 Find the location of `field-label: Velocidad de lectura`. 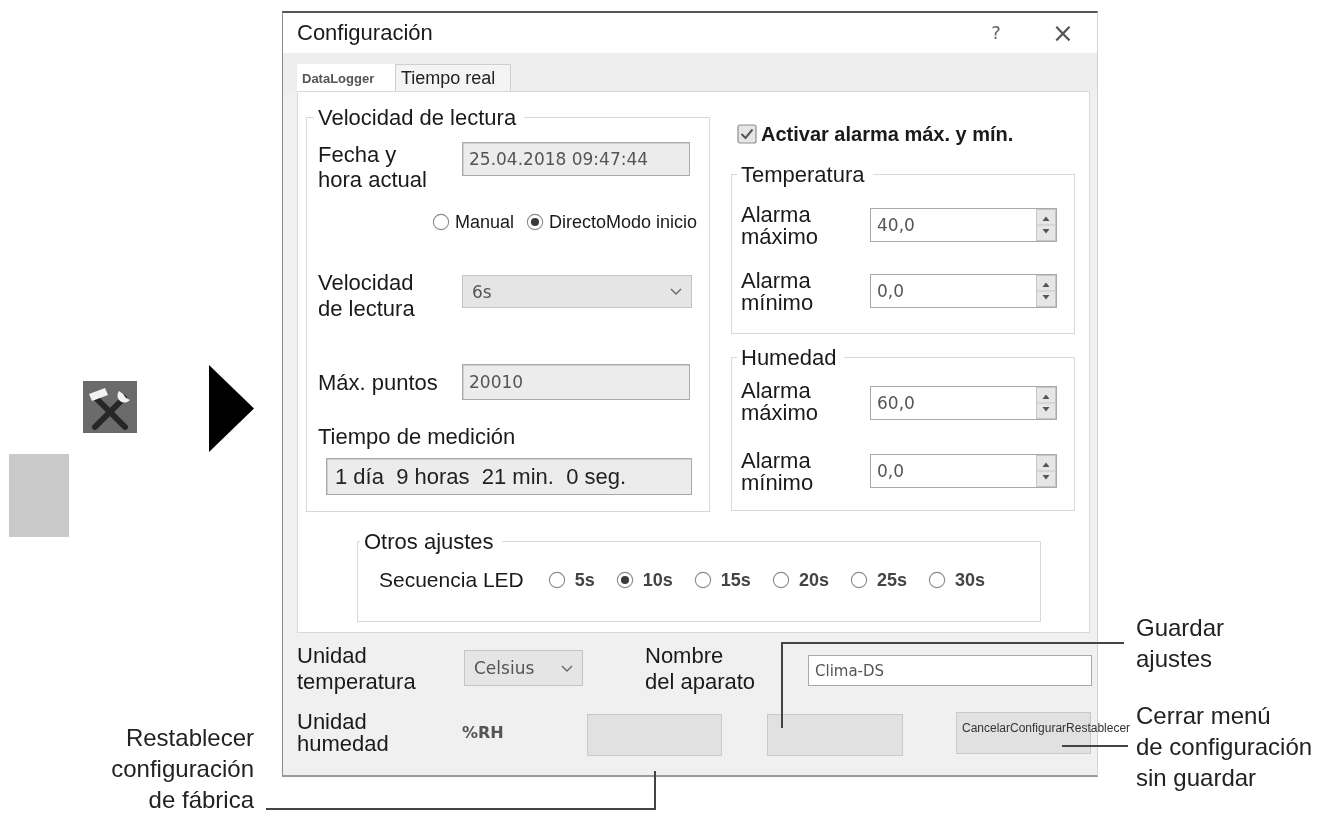

field-label: Velocidad de lectura is located at coordinates (367, 296).